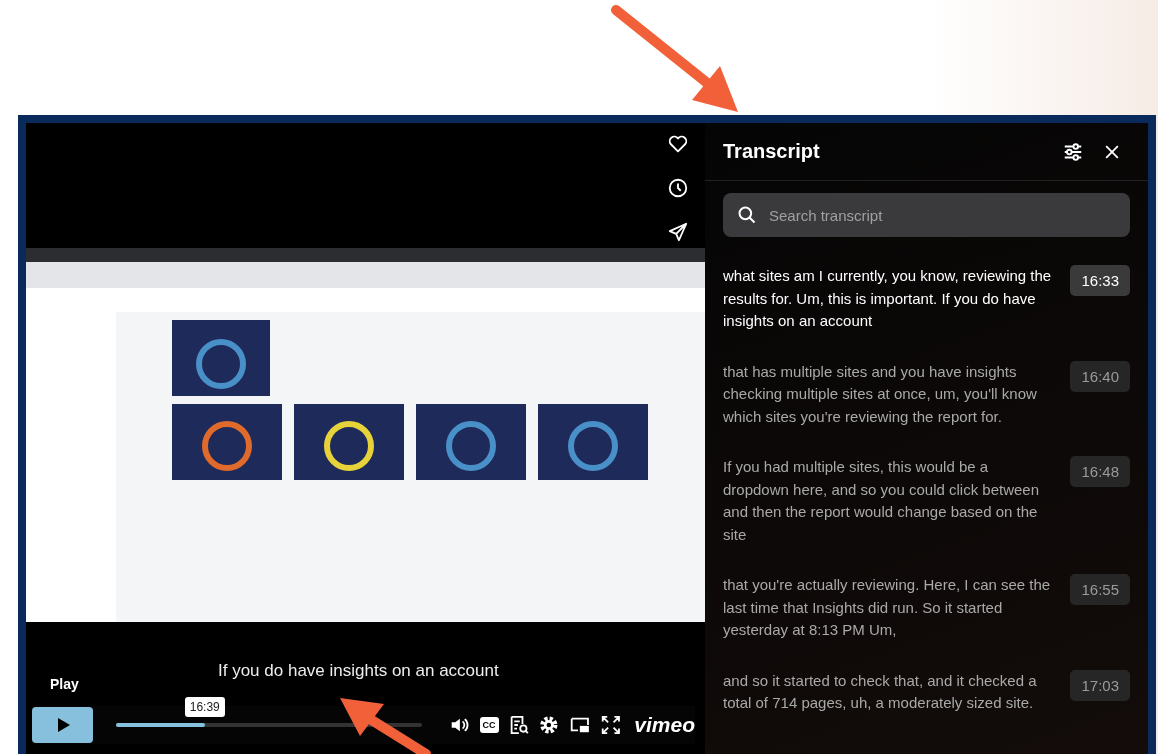 Image resolution: width=1158 pixels, height=754 pixels. Describe the element at coordinates (610, 725) in the screenshot. I see `fullscreen-icon` at that location.